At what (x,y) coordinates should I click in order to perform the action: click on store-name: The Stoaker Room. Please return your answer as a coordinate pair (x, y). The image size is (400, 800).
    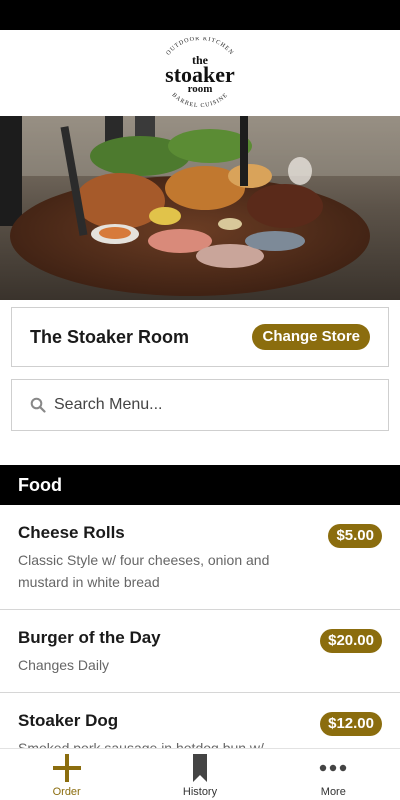
    Looking at the image, I should click on (110, 336).